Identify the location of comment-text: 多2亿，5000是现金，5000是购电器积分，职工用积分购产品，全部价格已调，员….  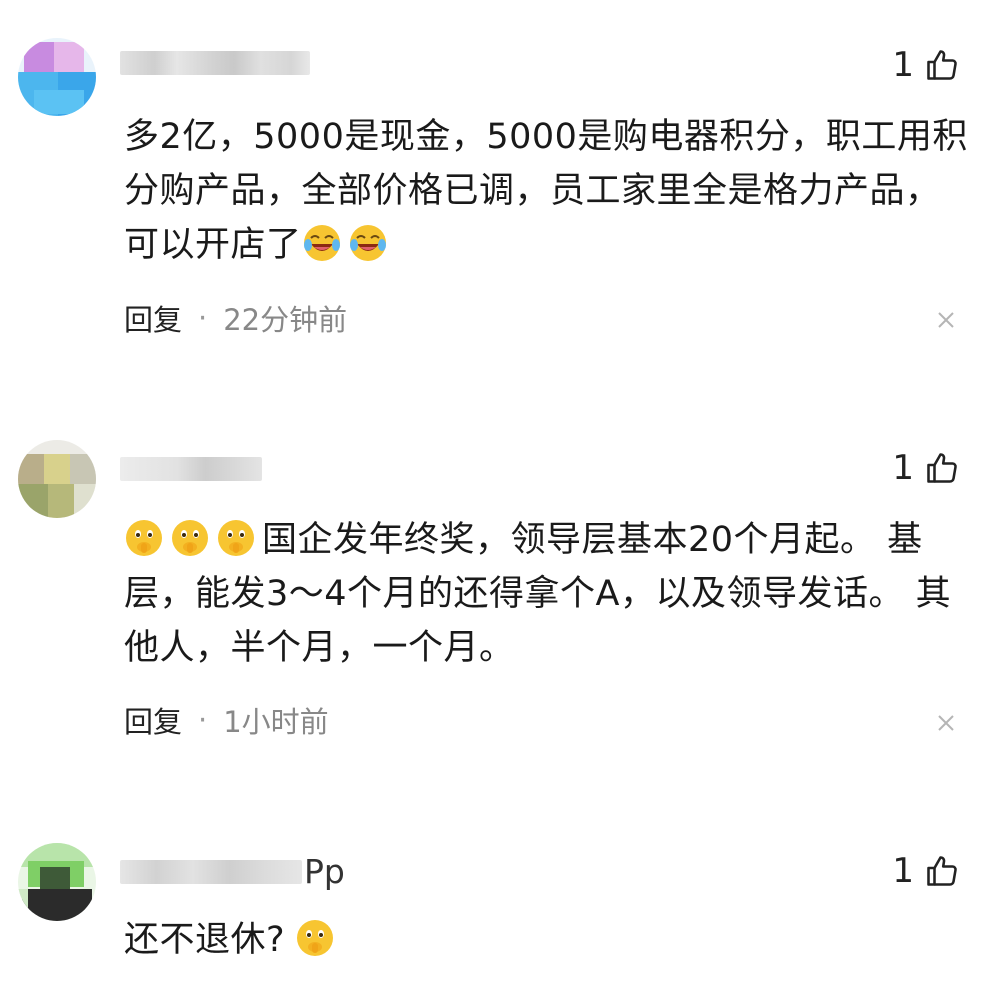
(546, 191).